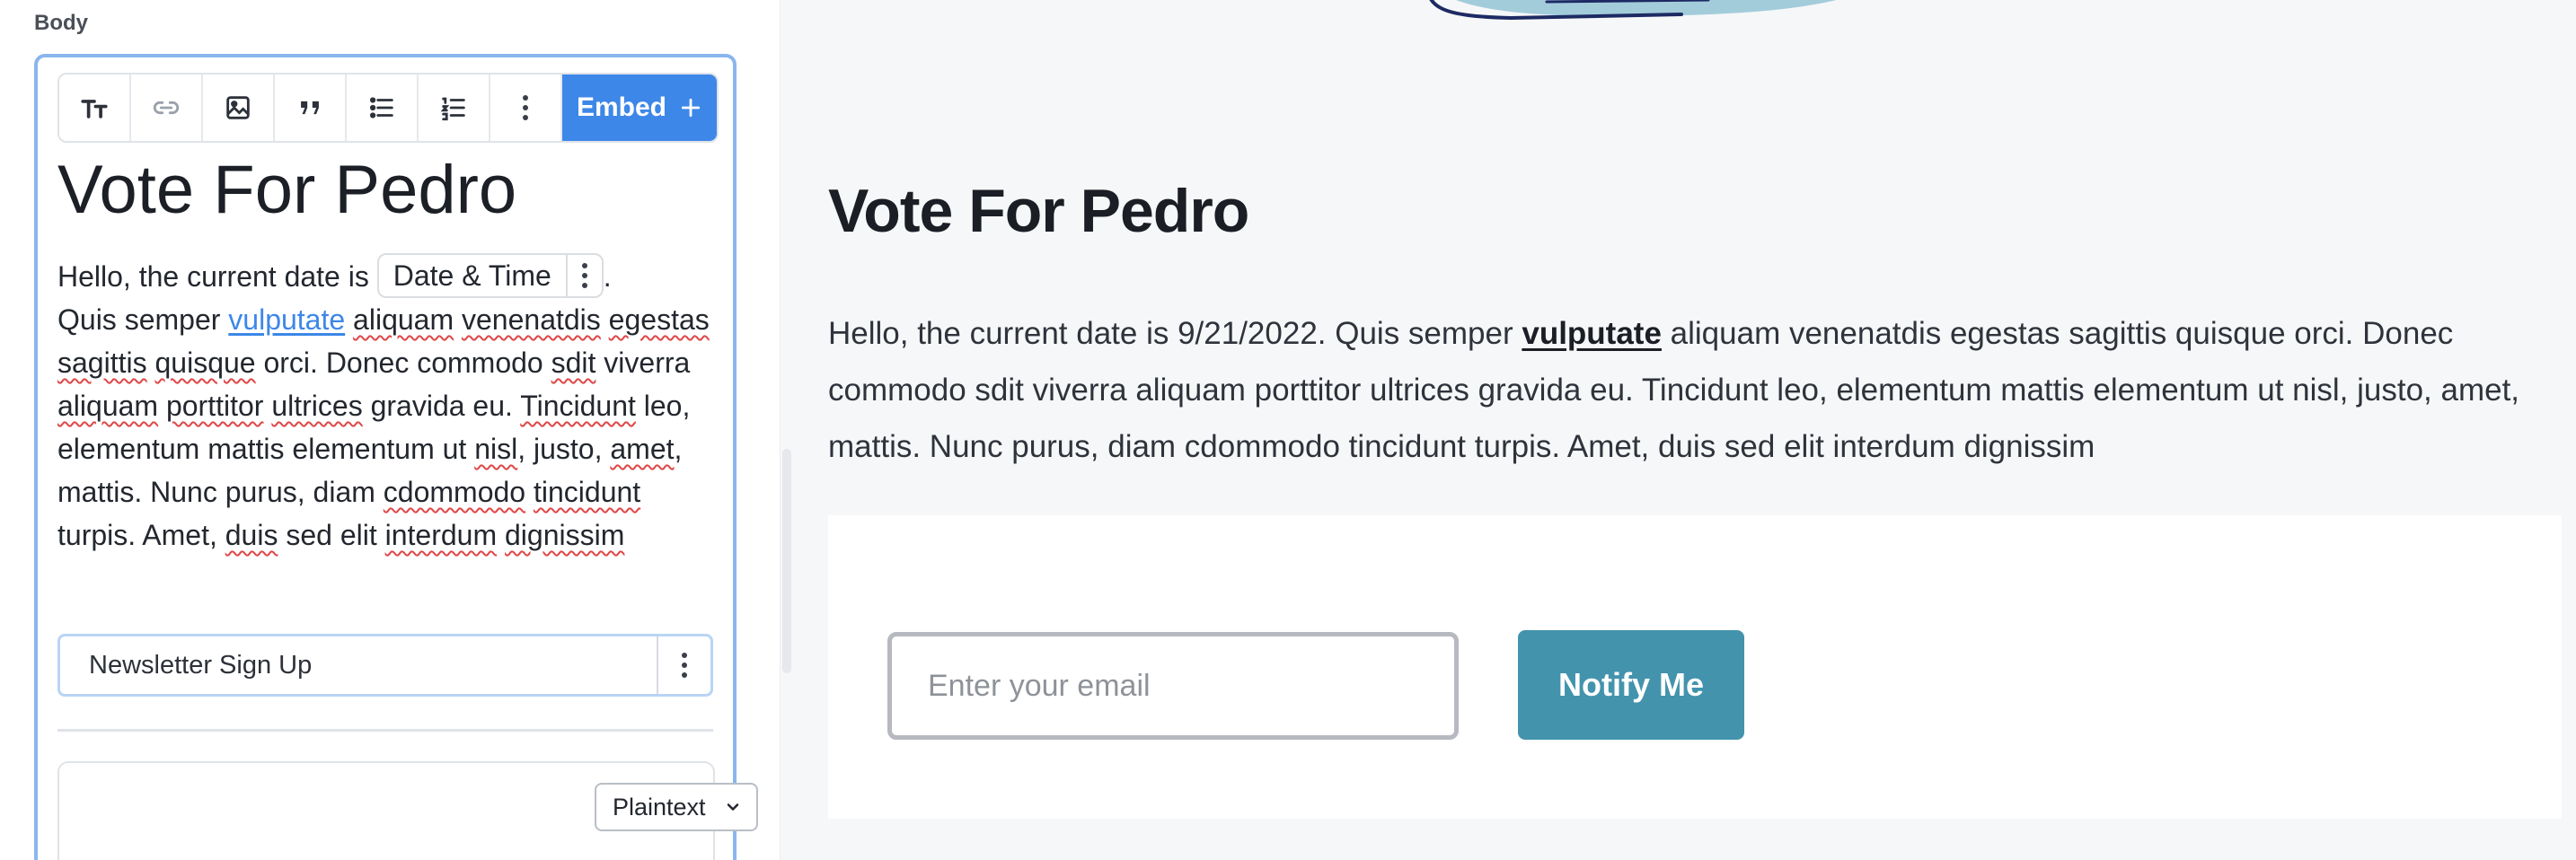 The image size is (2576, 860). I want to click on horizontal-divider, so click(385, 730).